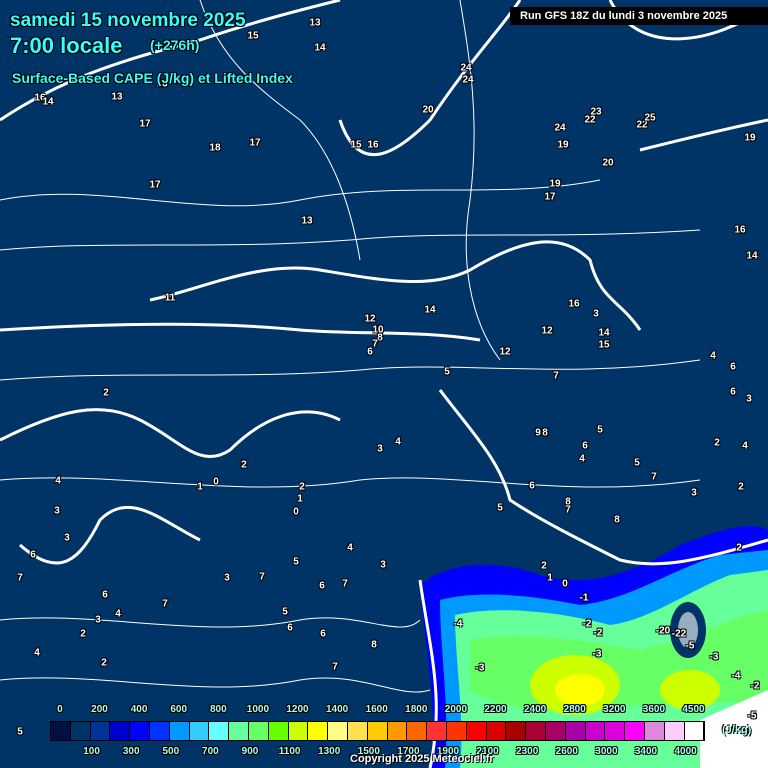 The height and width of the screenshot is (768, 768). I want to click on scale-label-top: 3200, so click(614, 709).